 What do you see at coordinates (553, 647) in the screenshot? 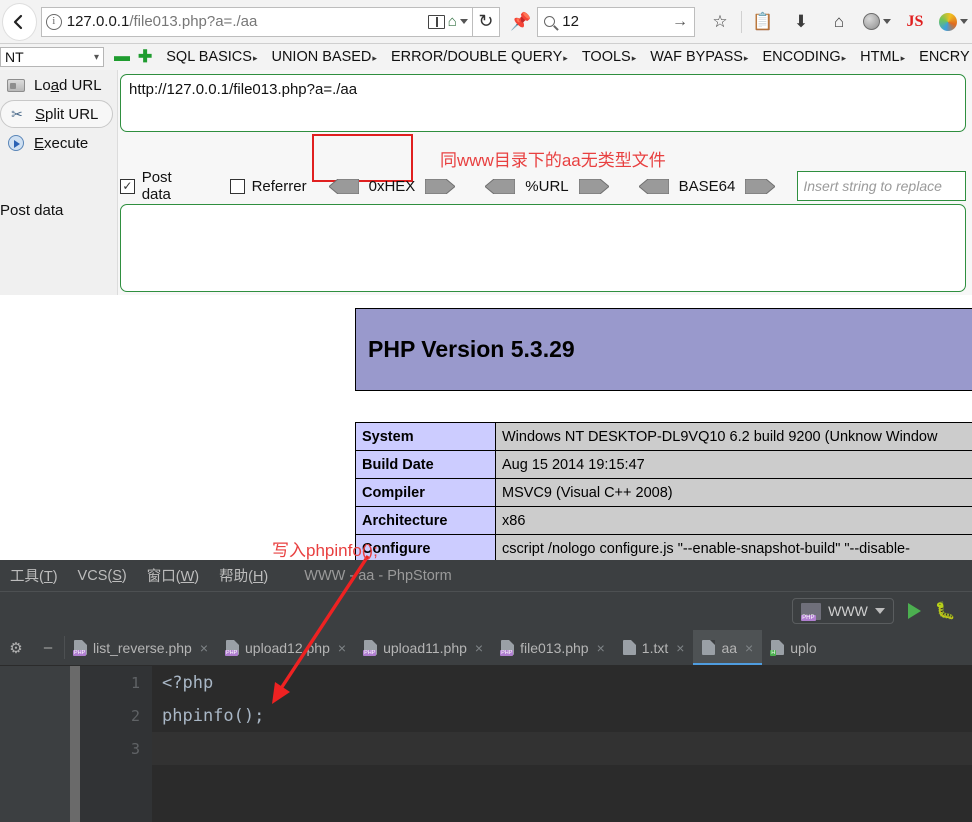
I see `tab-file013-php: PHP file013.php ×` at bounding box center [553, 647].